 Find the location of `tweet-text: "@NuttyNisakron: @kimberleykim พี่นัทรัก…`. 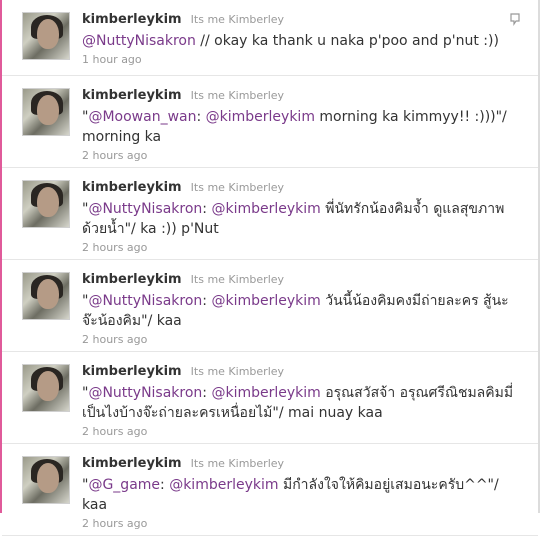

tweet-text: "@NuttyNisakron: @kimberleykim พี่นัทรัก… is located at coordinates (300, 219).